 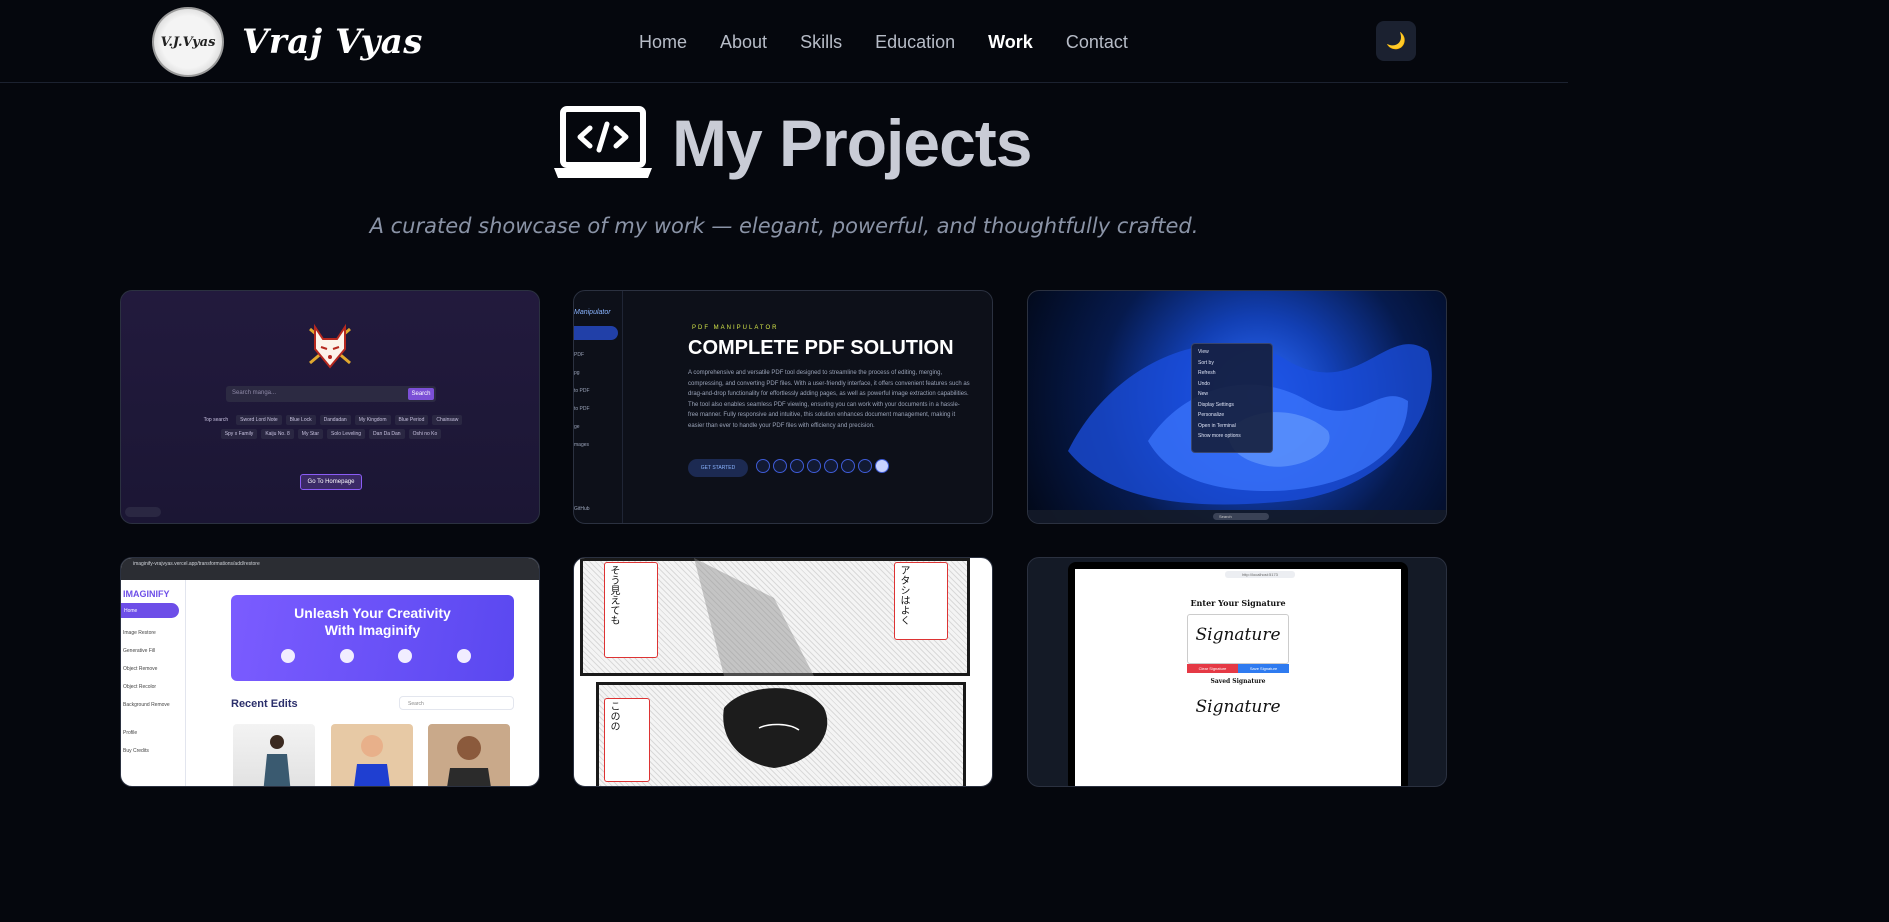 I want to click on hero-heading-line1: Unleash Your Creativity, so click(x=372, y=613).